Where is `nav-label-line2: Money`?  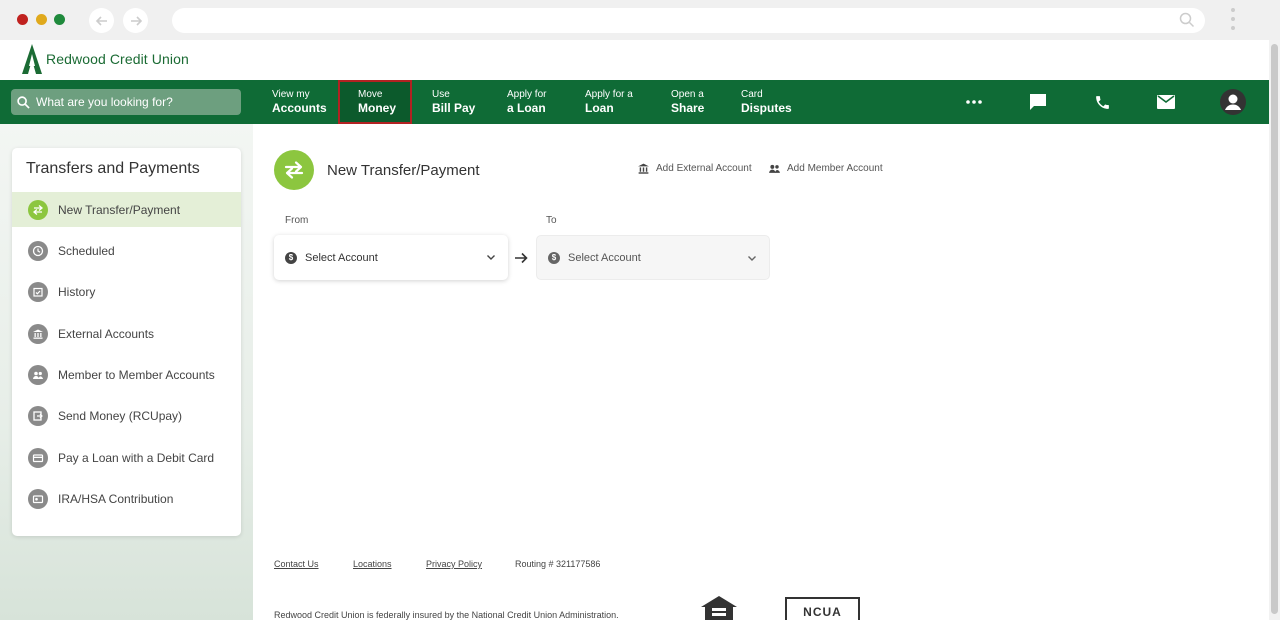 nav-label-line2: Money is located at coordinates (377, 108).